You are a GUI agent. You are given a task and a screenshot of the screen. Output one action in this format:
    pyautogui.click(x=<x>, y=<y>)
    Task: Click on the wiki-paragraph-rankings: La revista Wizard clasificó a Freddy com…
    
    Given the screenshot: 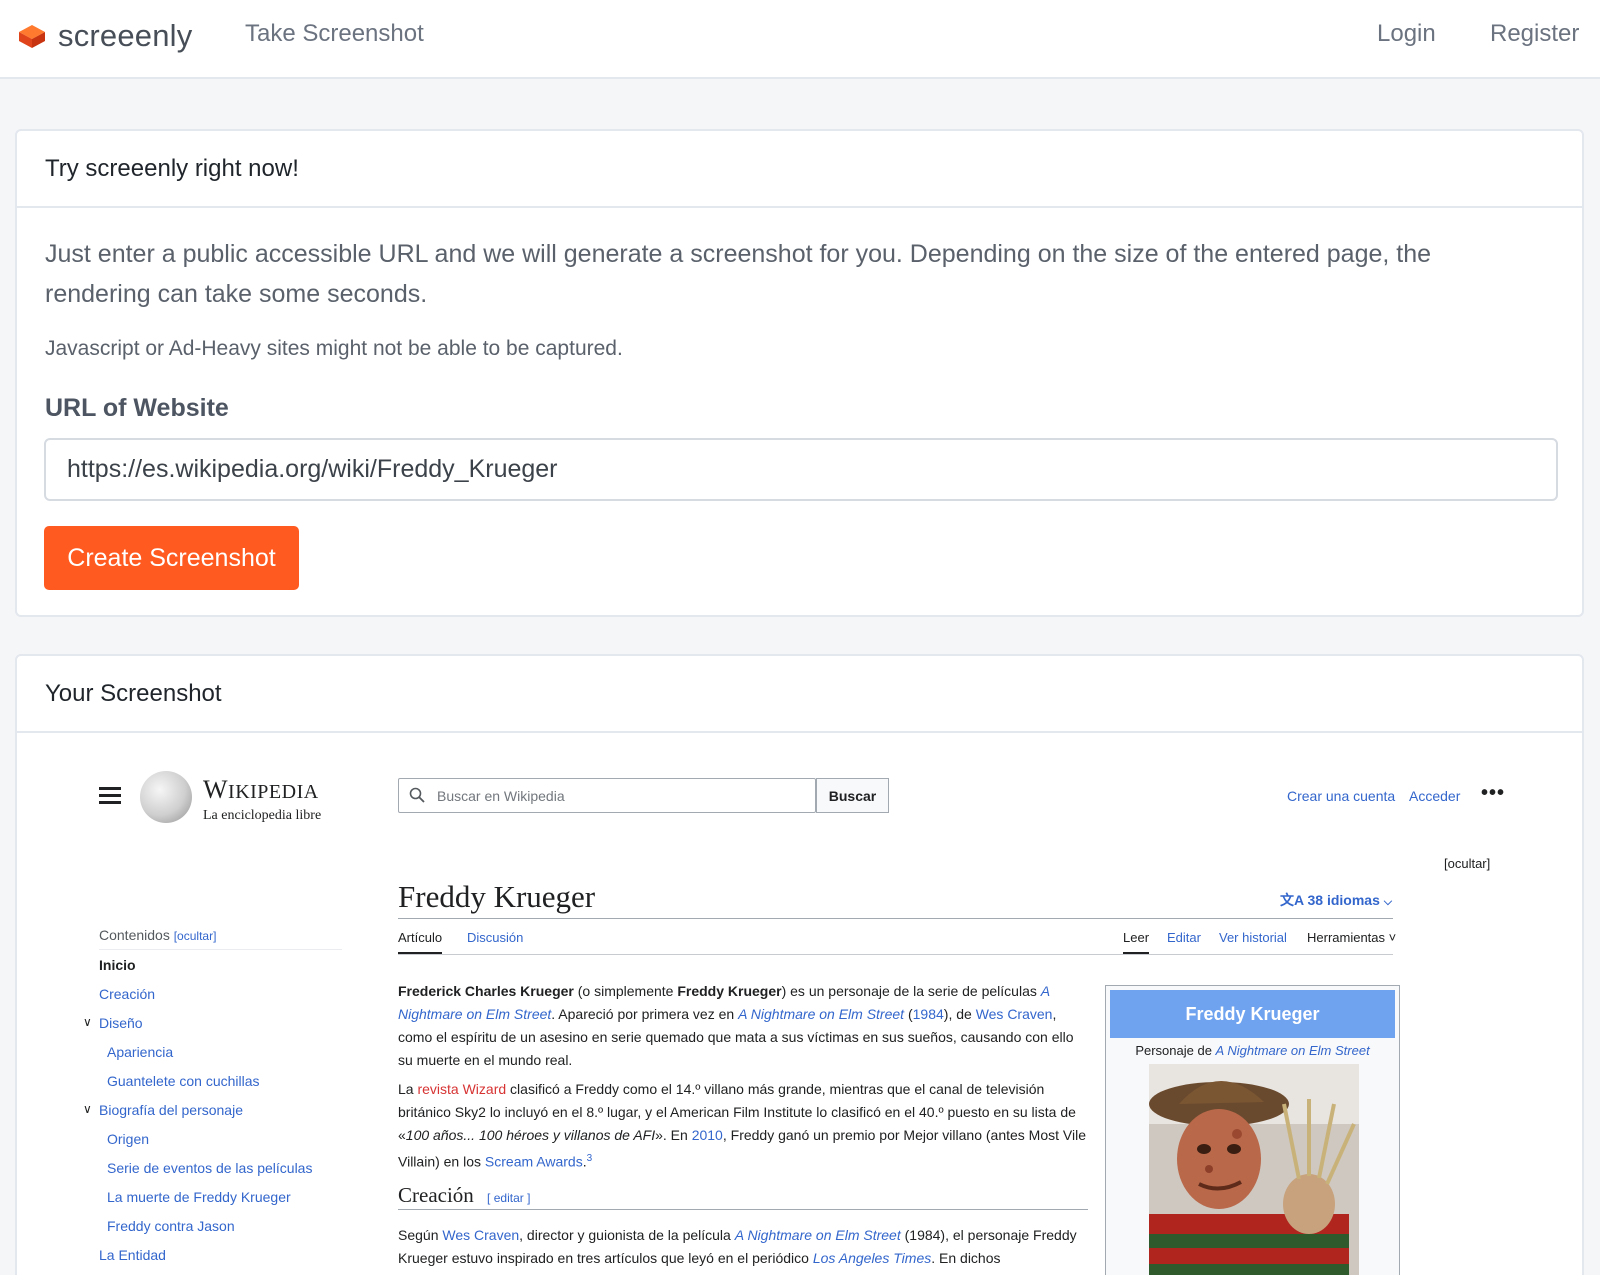 What is the action you would take?
    pyautogui.click(x=742, y=1125)
    